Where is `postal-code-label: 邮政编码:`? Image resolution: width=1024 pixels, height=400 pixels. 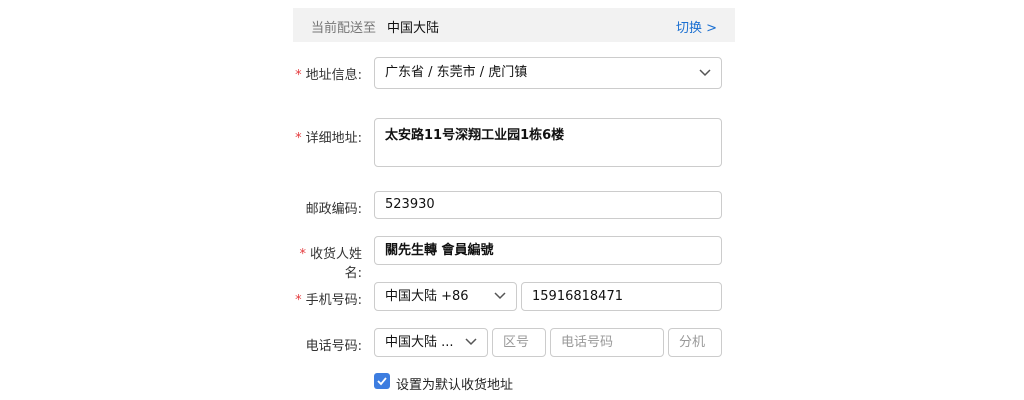
postal-code-label: 邮政编码: is located at coordinates (333, 209).